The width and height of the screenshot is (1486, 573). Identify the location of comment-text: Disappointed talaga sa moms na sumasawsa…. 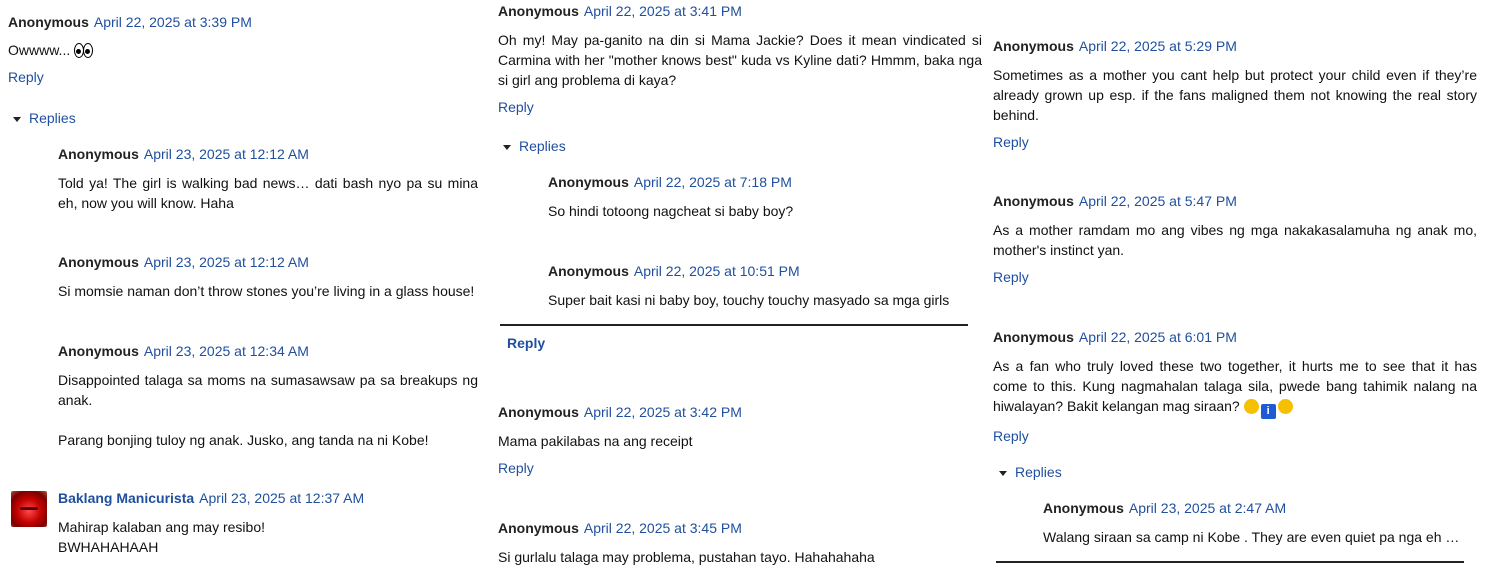
(268, 390).